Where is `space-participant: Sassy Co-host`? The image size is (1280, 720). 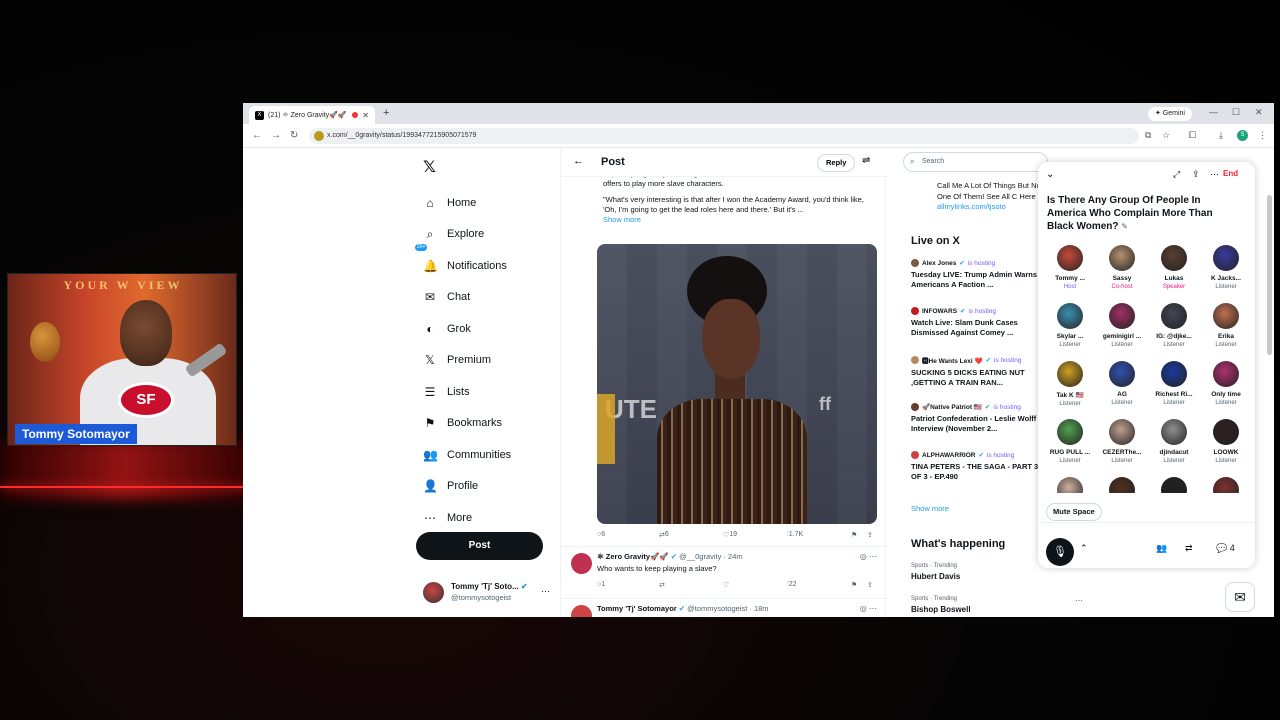
space-participant: Sassy Co-host is located at coordinates (1122, 274).